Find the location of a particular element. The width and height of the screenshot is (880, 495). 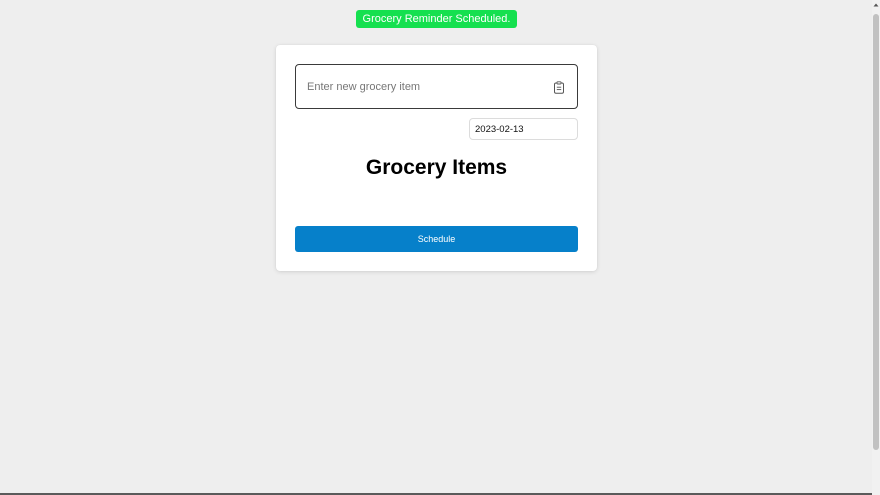

grocery-item-field is located at coordinates (436, 86).